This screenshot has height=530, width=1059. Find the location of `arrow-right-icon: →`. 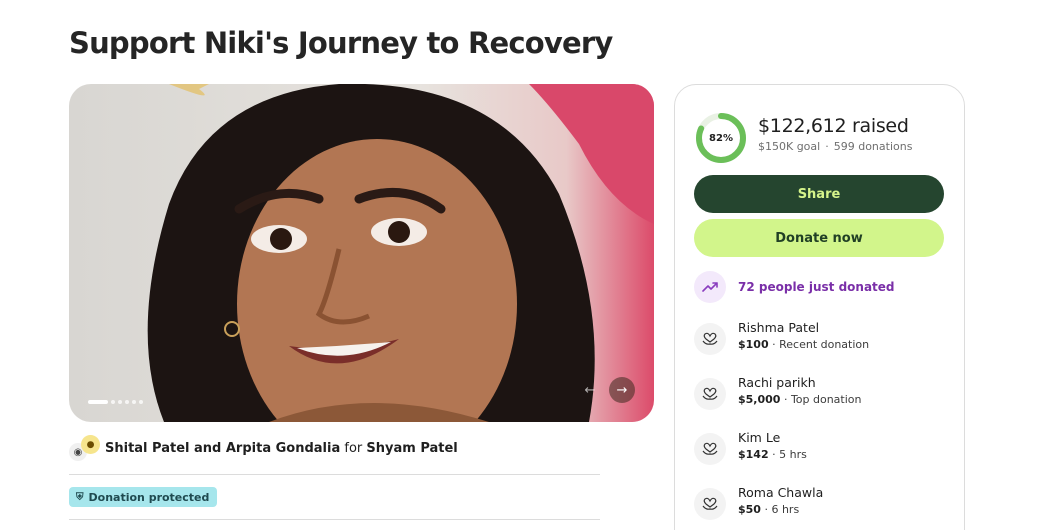

arrow-right-icon: → is located at coordinates (622, 390).